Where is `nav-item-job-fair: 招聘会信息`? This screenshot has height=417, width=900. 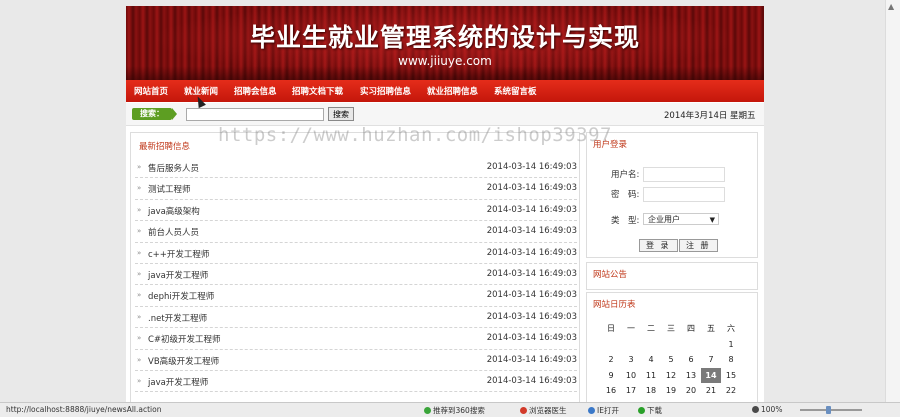
nav-item-job-fair: 招聘会信息 is located at coordinates (255, 91).